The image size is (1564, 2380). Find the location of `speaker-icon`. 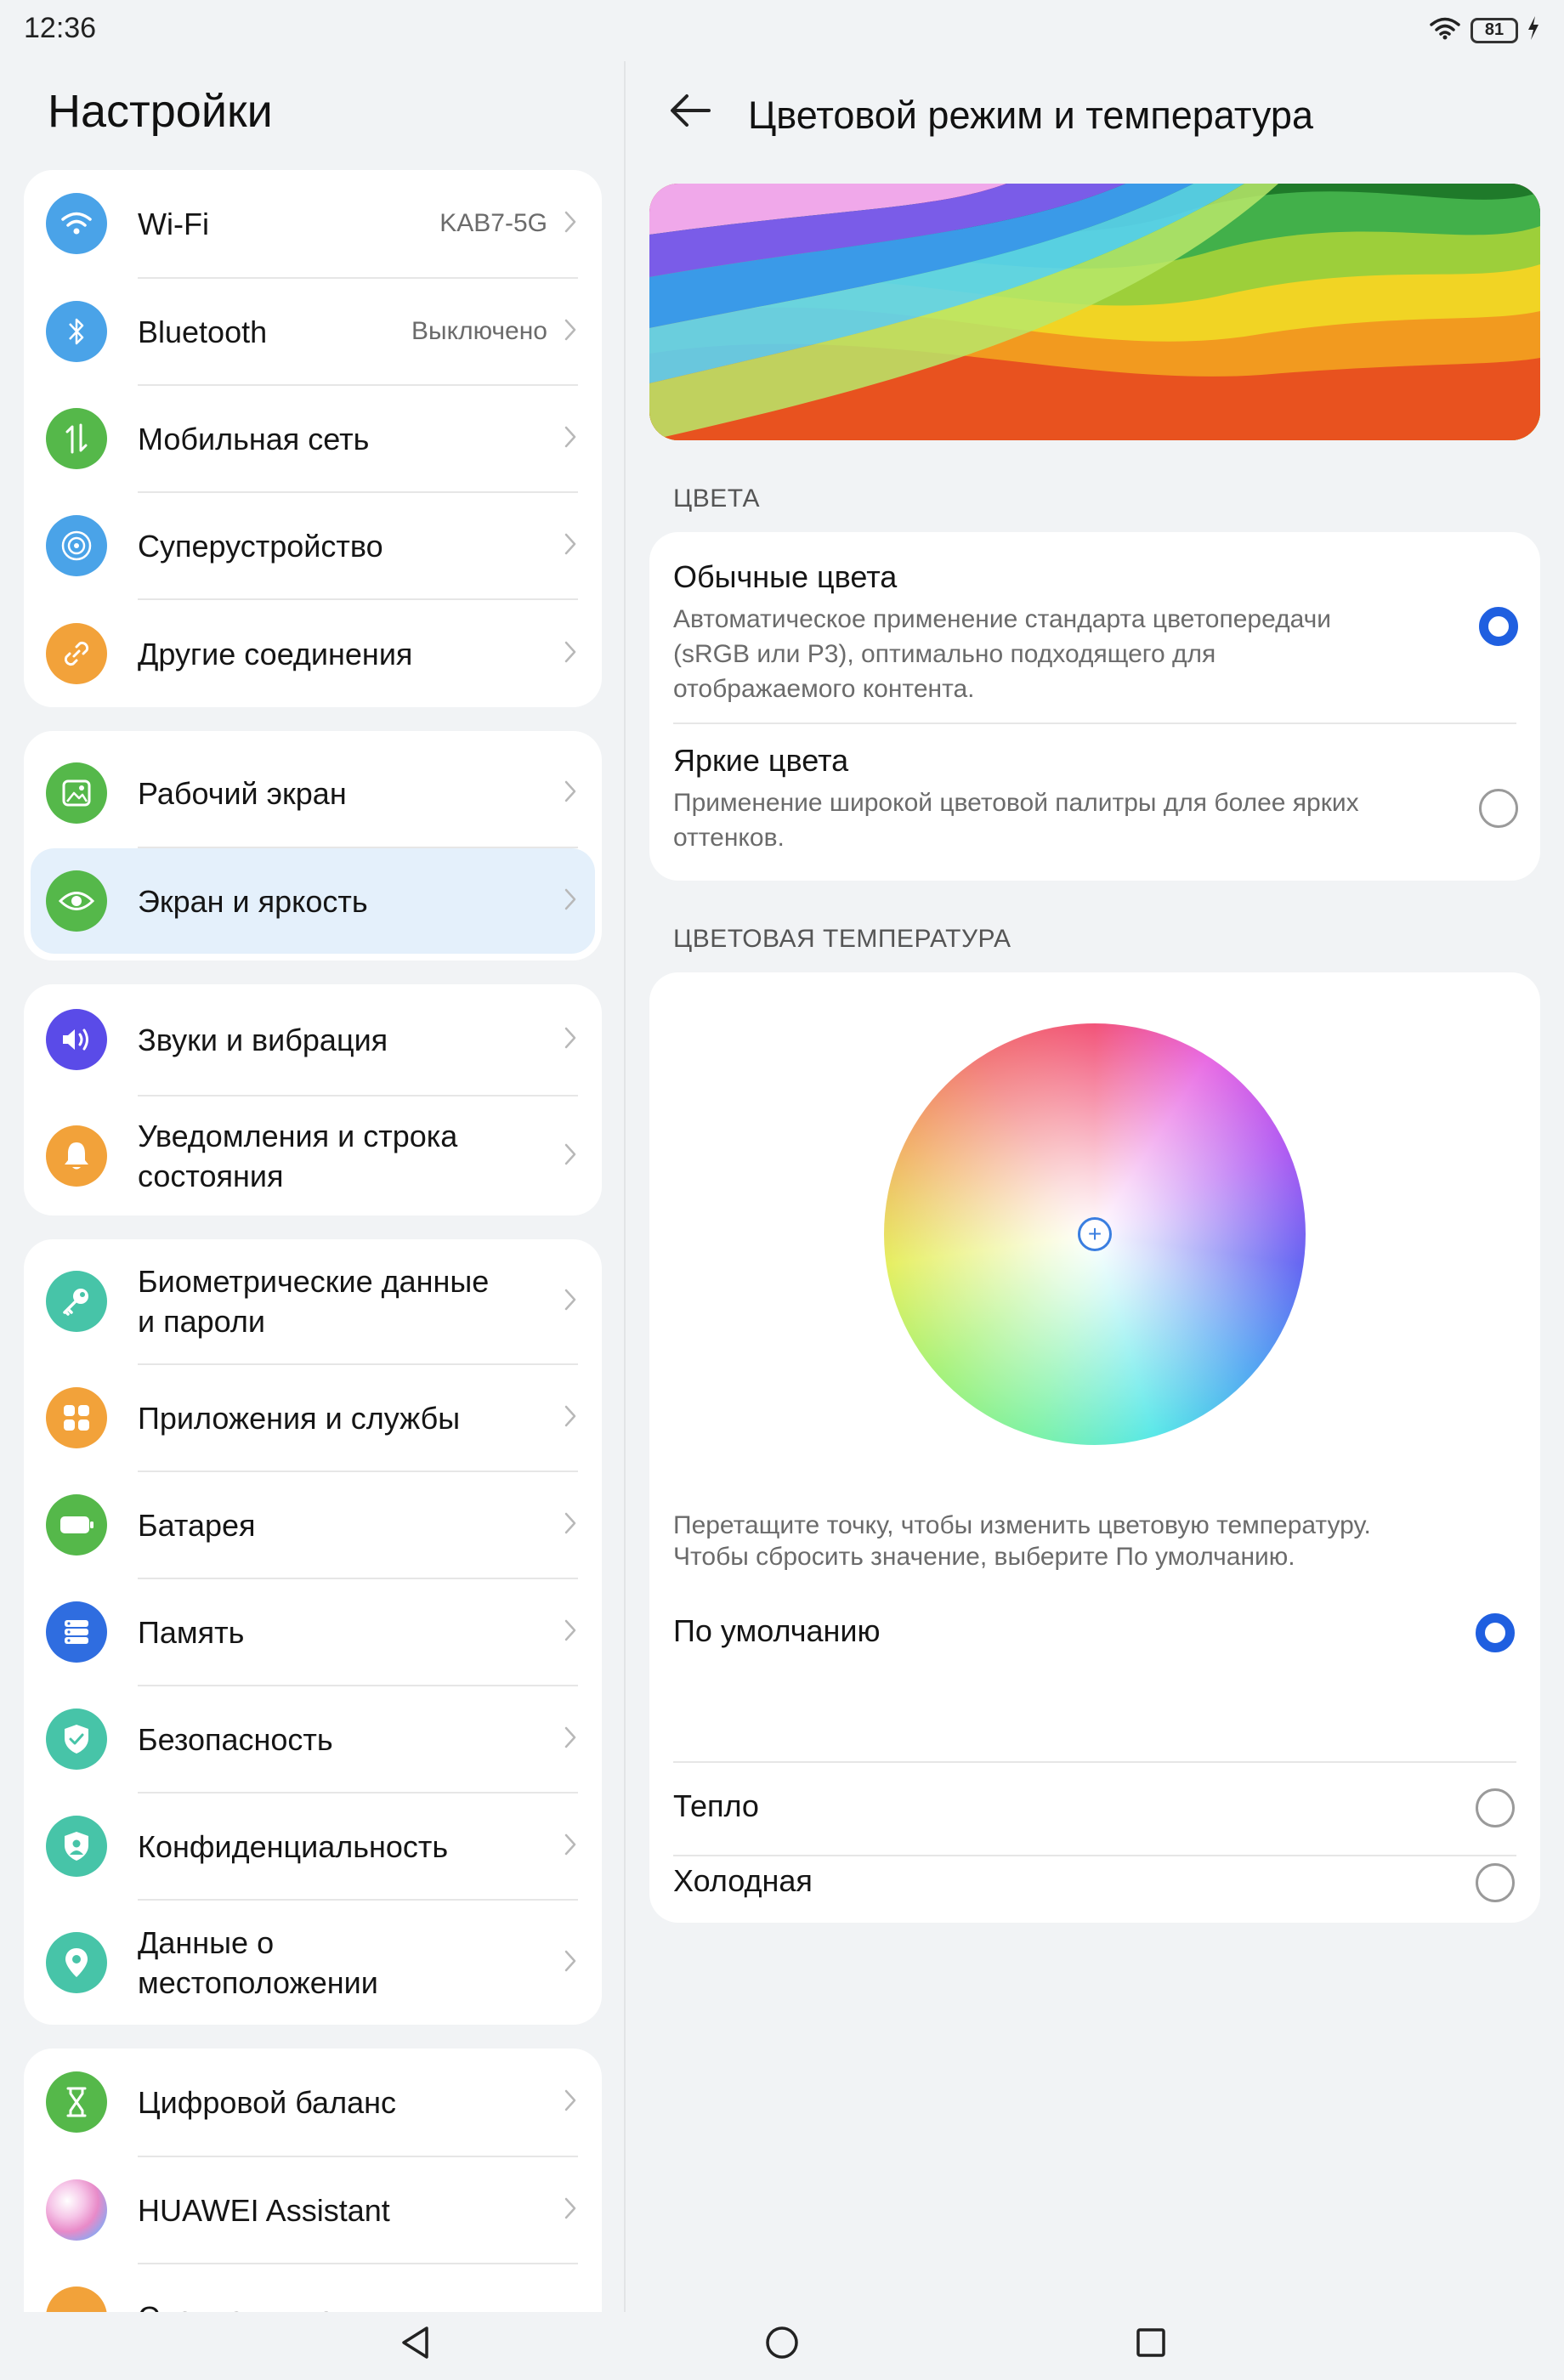

speaker-icon is located at coordinates (76, 1039).